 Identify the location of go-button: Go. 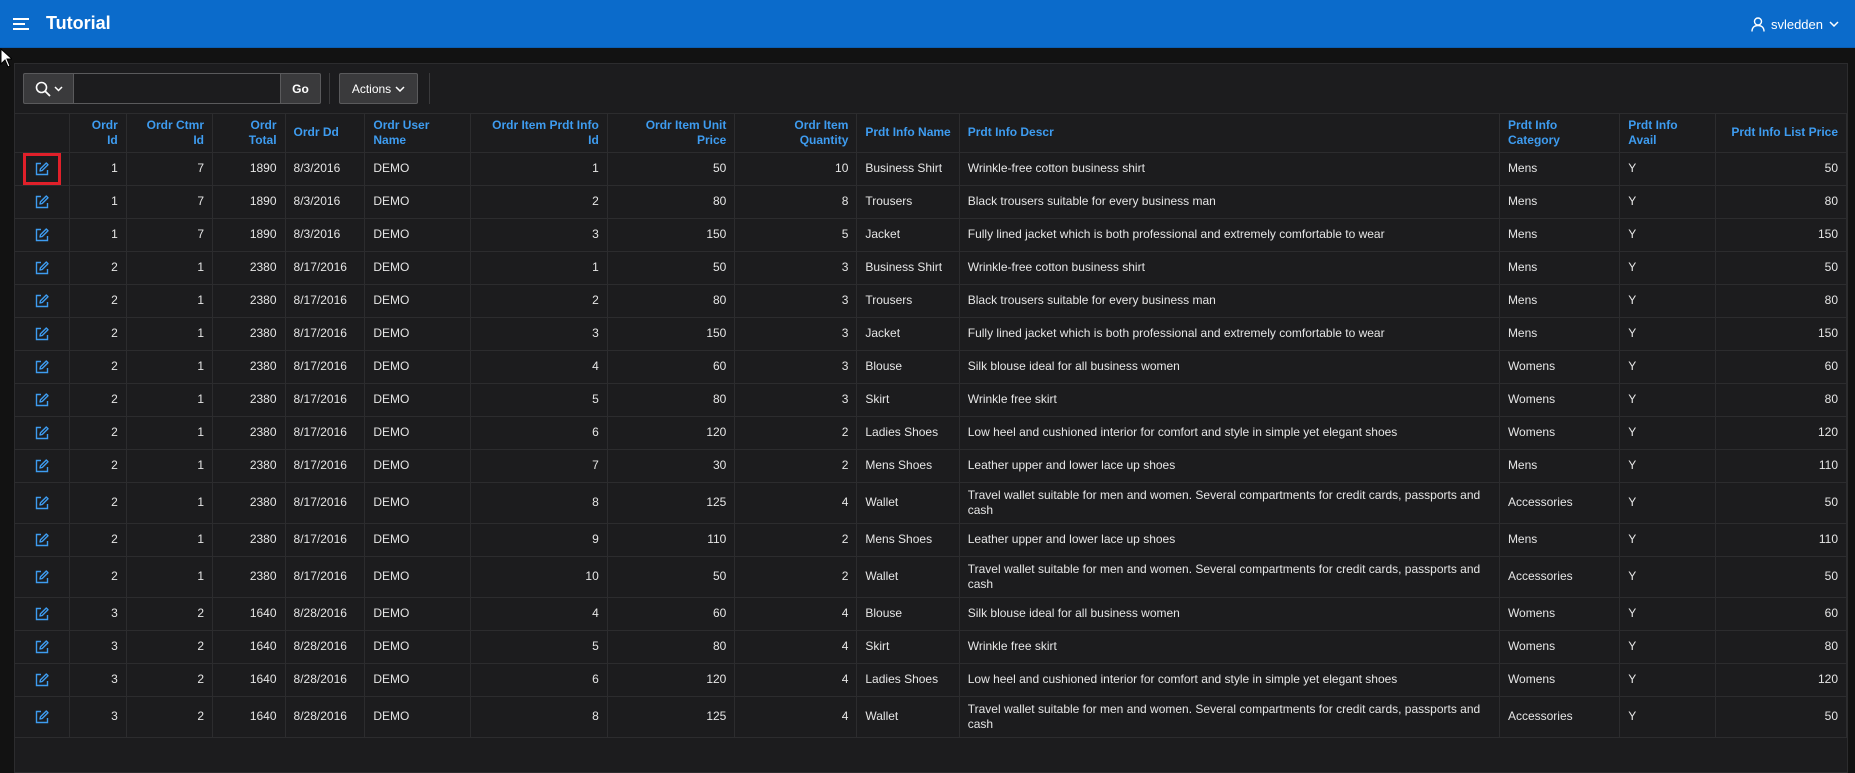
(301, 88).